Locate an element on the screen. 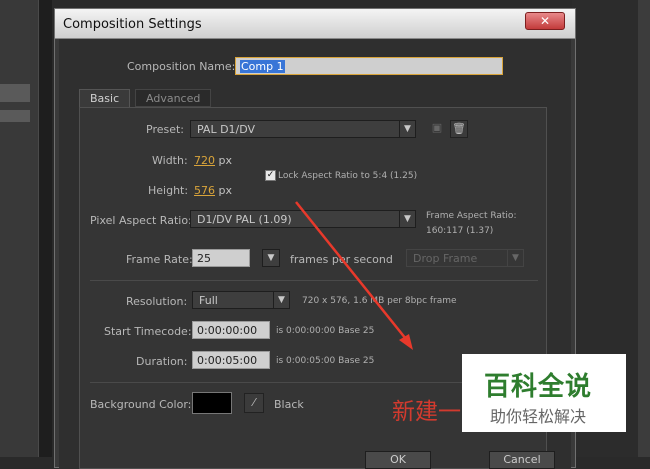 The image size is (650, 469). dialog-title: Composition Settings is located at coordinates (132, 24).